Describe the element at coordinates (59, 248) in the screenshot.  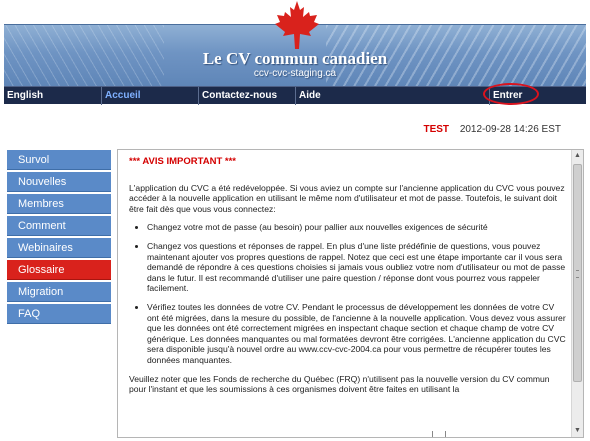
I see `sidebar-item-webinaires: Webinaires` at that location.